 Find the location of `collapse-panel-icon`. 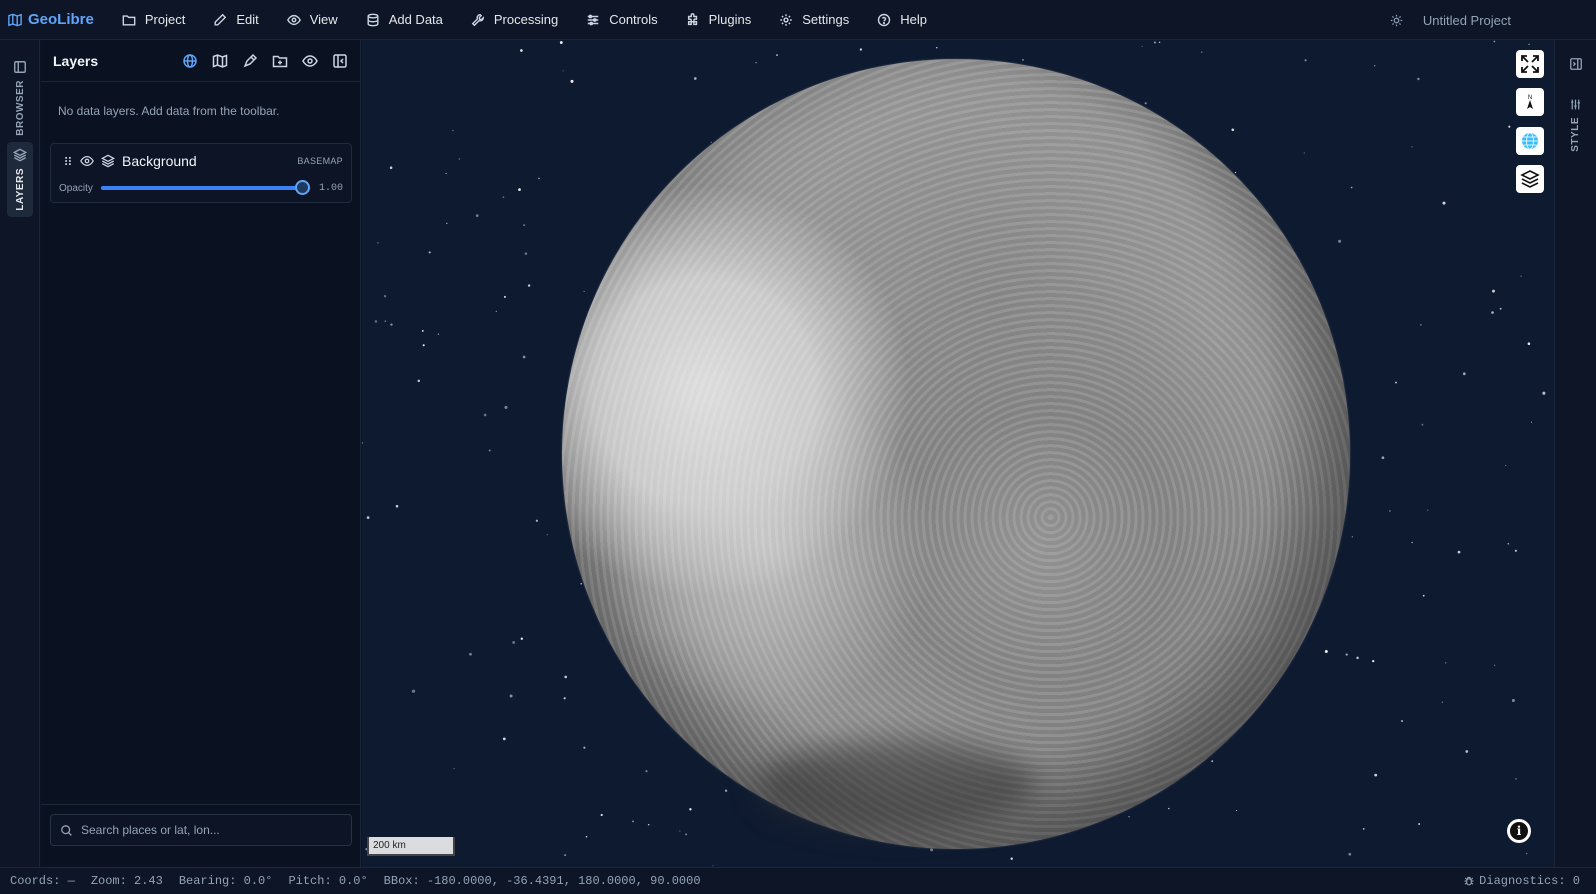

collapse-panel-icon is located at coordinates (340, 61).